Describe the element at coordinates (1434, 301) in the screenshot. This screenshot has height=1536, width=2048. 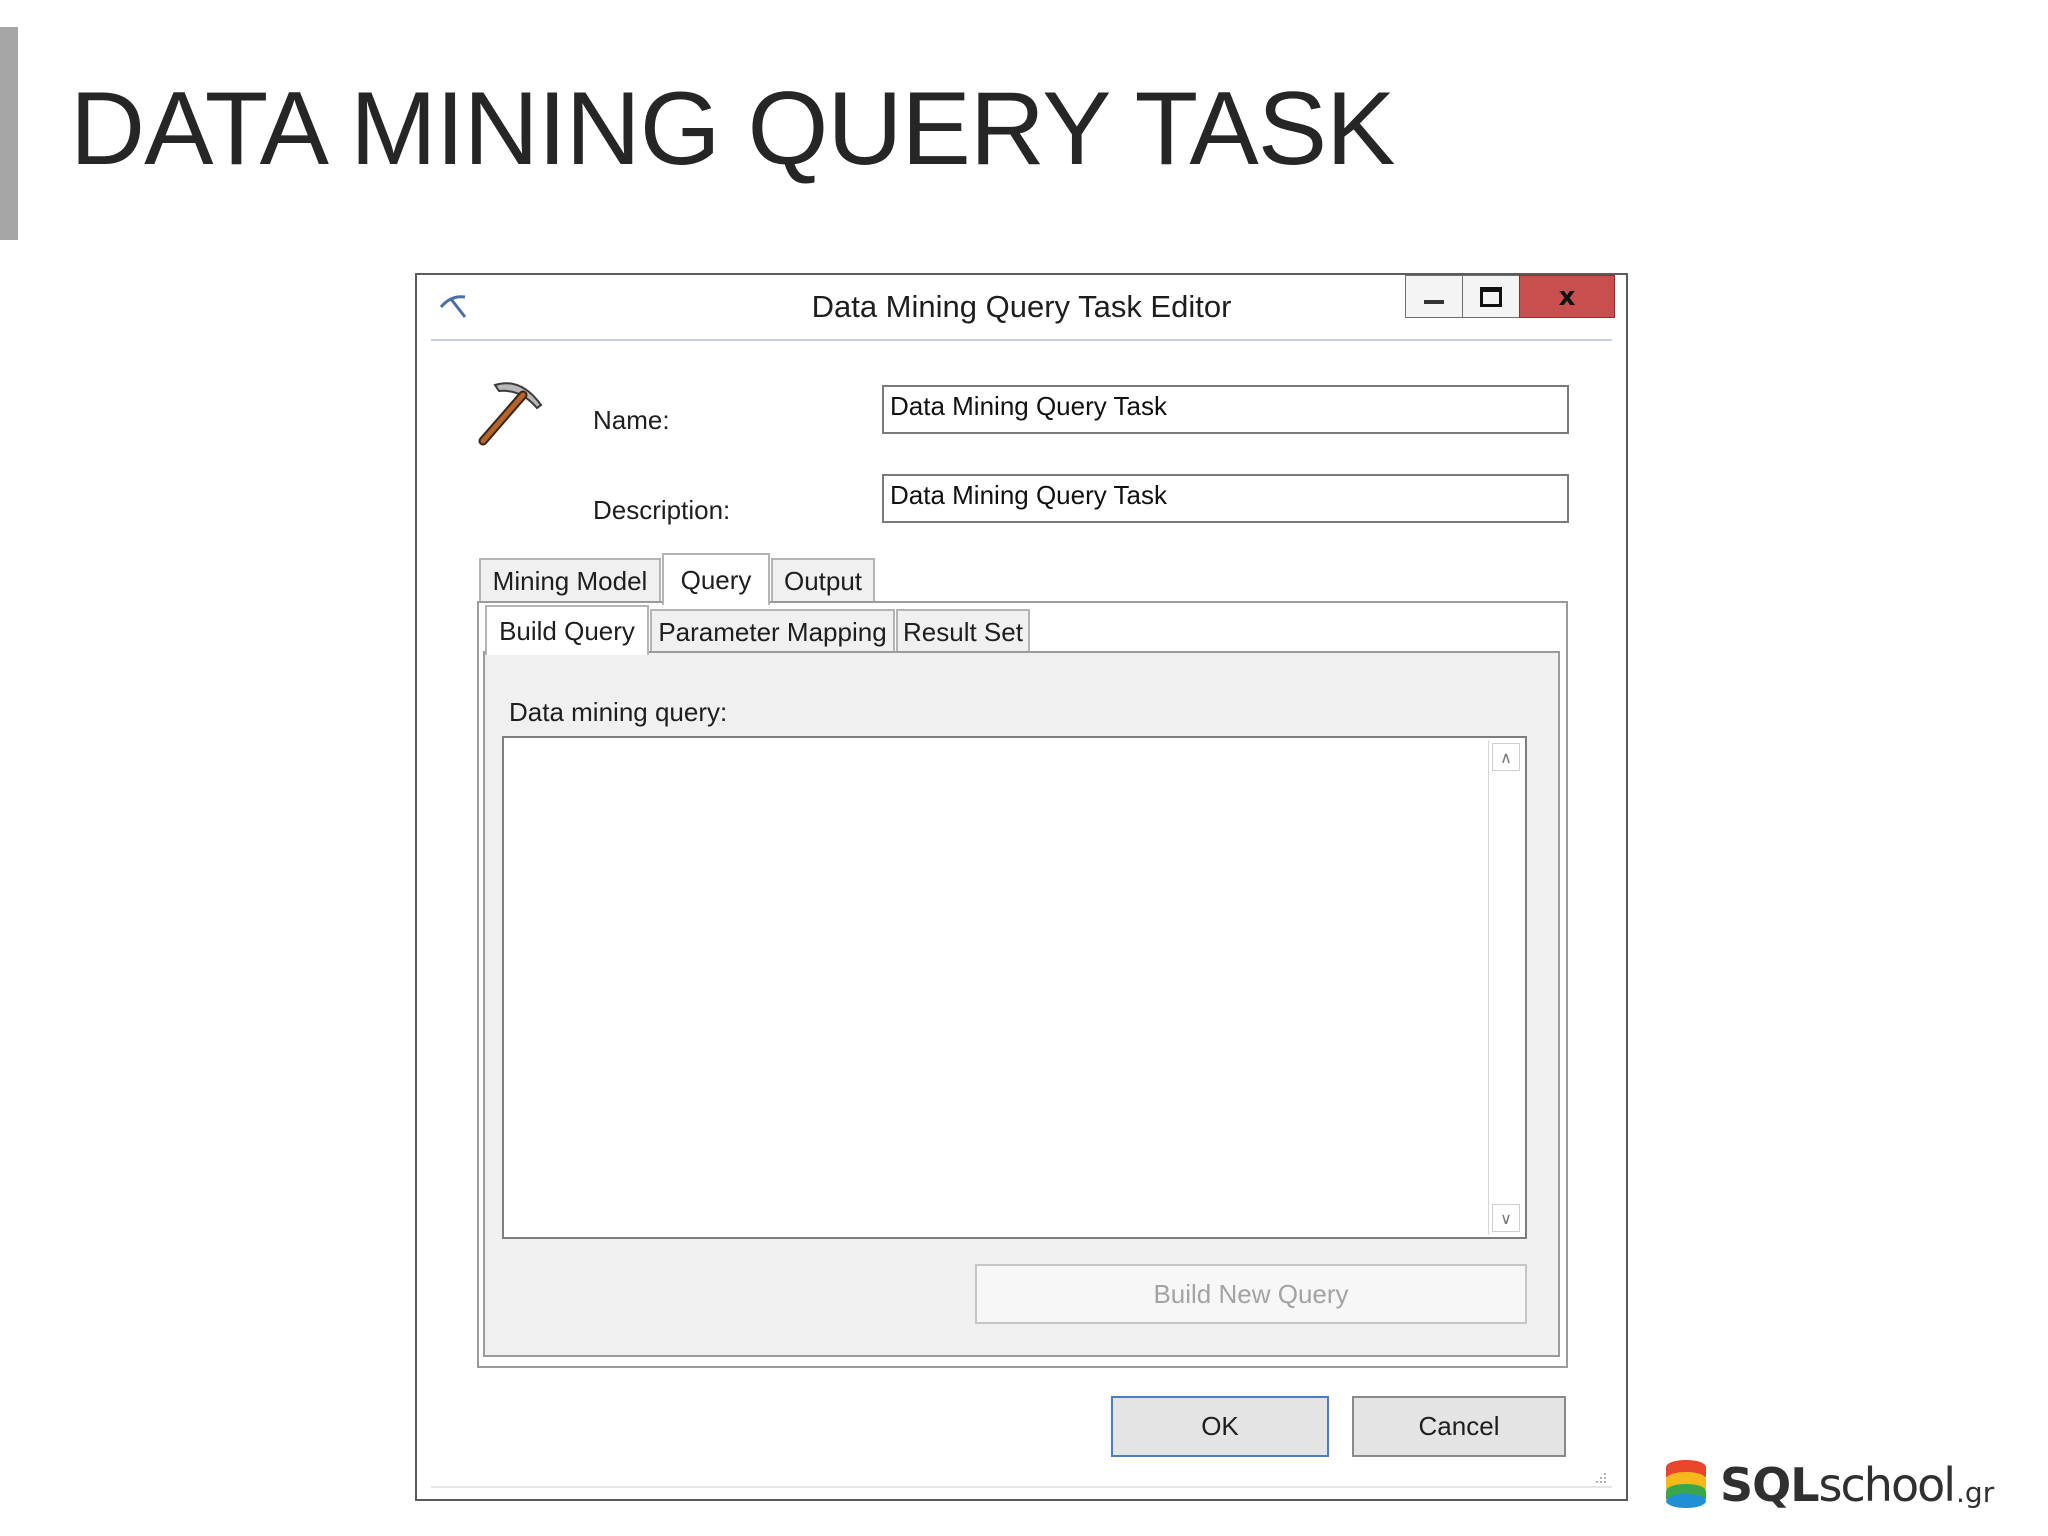
I see `minimize-icon` at that location.